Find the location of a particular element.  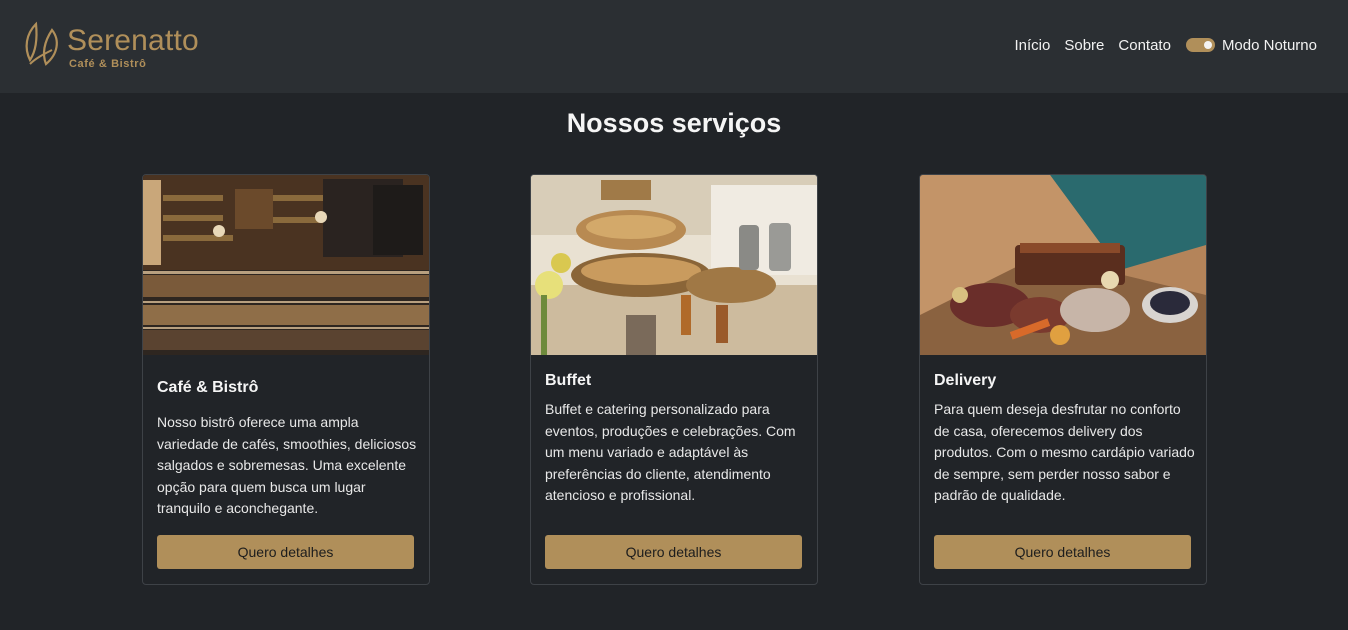

main-nav: Início Sobre Contato Modo Noturno is located at coordinates (1166, 45).